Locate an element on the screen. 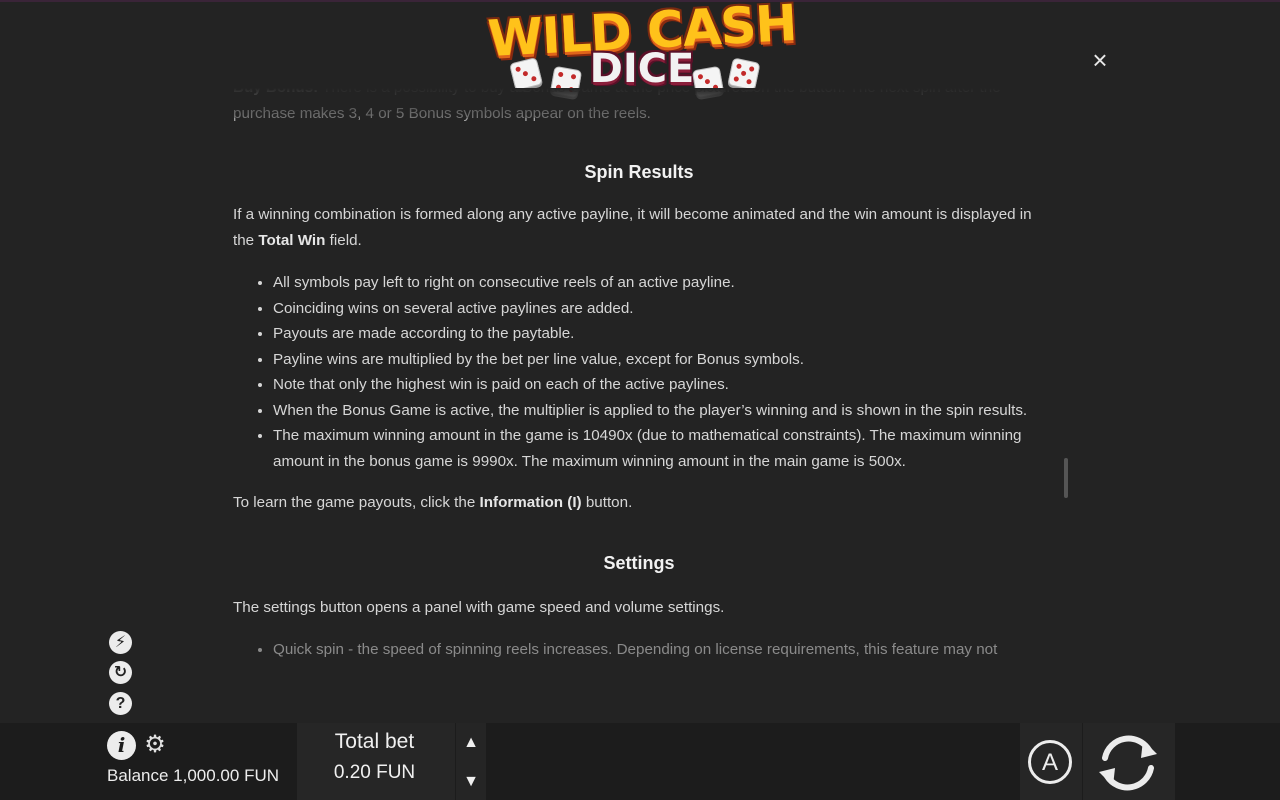 The image size is (1280, 800). buy-bonus-label: Buy Bonus: is located at coordinates (275, 92).